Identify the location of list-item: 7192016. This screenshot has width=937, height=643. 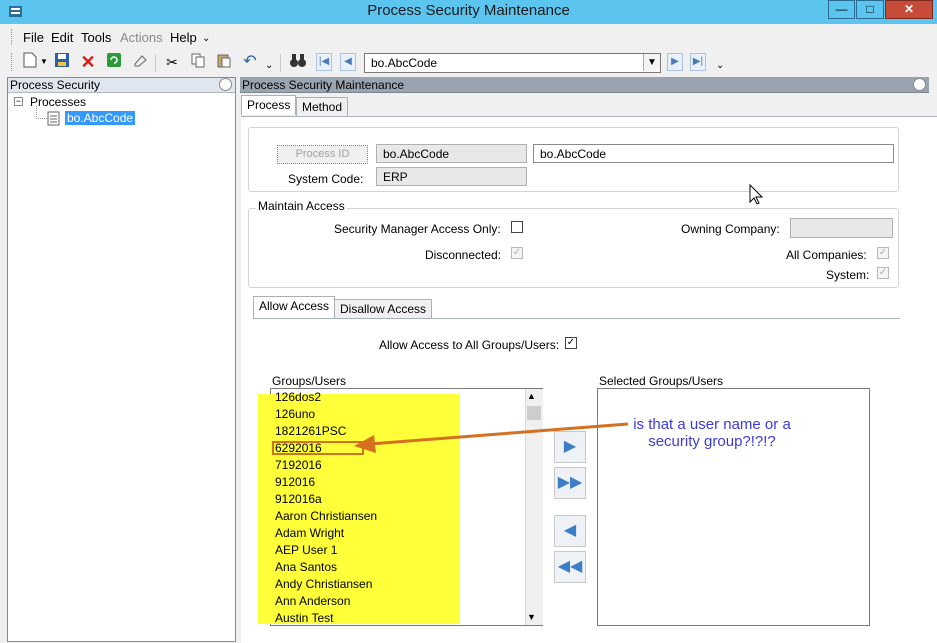
(298, 465).